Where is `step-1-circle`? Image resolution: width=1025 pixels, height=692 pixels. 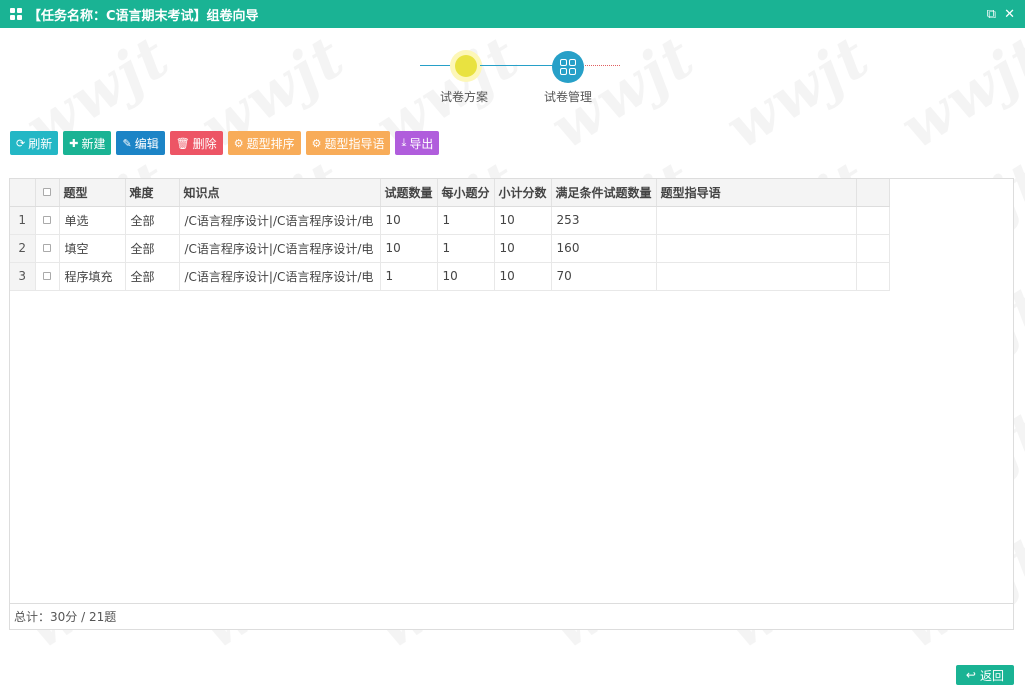 step-1-circle is located at coordinates (466, 66).